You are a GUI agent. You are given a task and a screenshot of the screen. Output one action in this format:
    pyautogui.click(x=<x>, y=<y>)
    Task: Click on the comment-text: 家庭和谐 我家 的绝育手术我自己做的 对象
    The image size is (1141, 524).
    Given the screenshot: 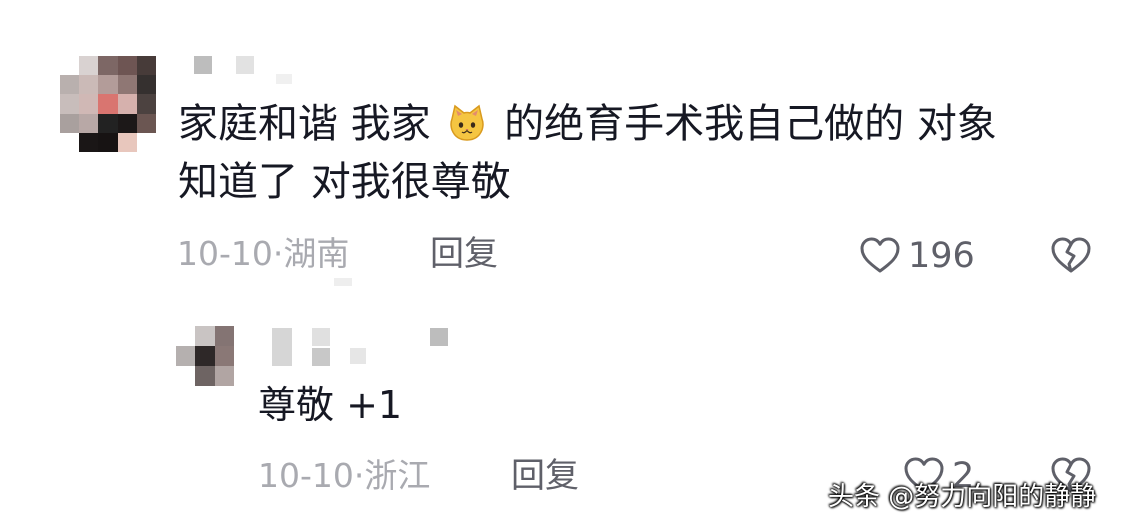 What is the action you would take?
    pyautogui.click(x=587, y=124)
    